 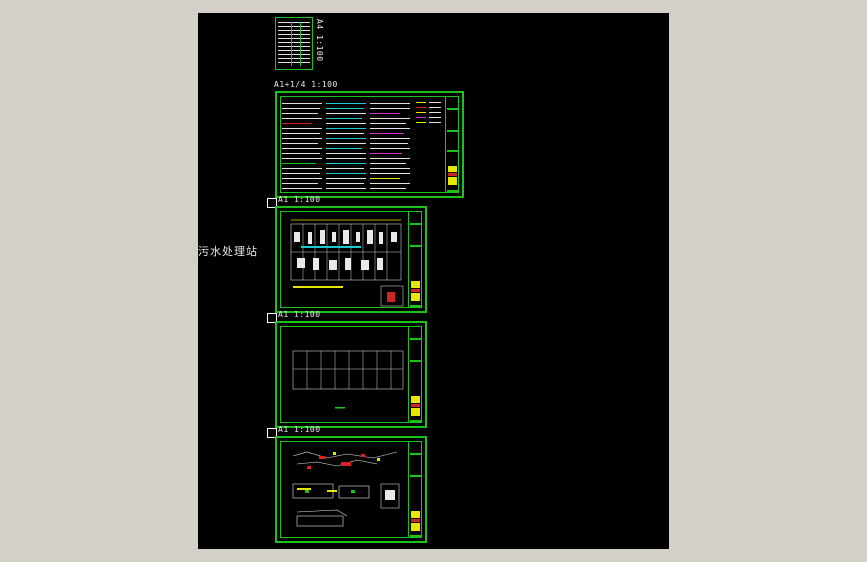 What do you see at coordinates (299, 429) in the screenshot?
I see `section-sheet-scale-label: A1 1:100` at bounding box center [299, 429].